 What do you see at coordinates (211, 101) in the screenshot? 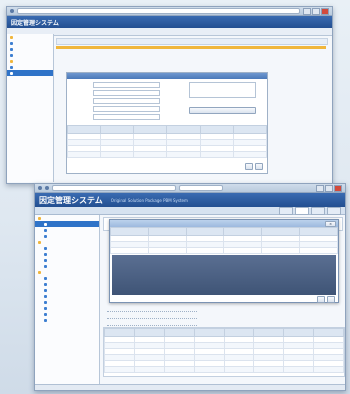
I see `form-right` at bounding box center [211, 101].